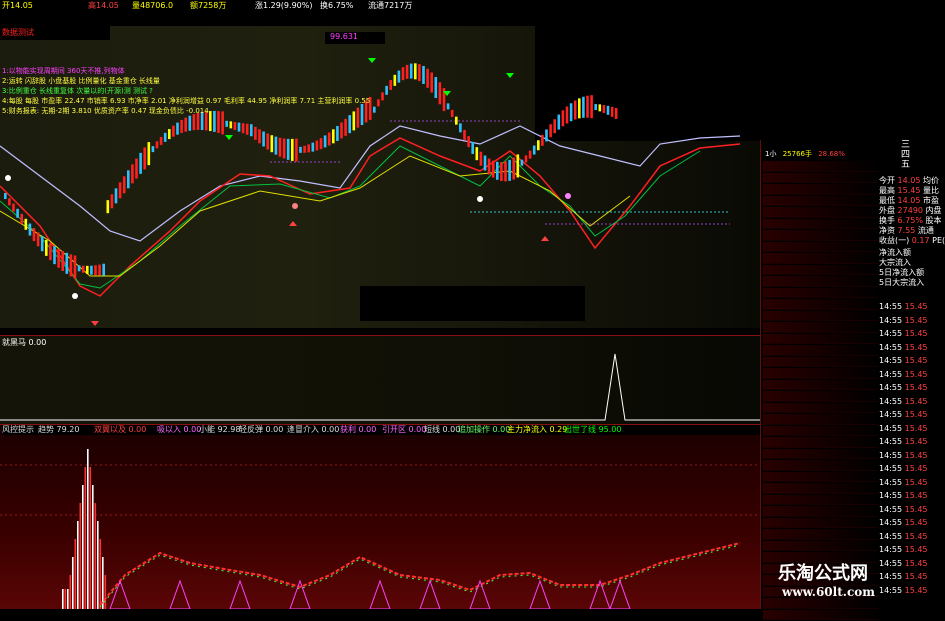 The height and width of the screenshot is (621, 945). Describe the element at coordinates (63, 71) in the screenshot. I see `info-line: 1:以物能实现周期间 360天不推,列物体` at that location.